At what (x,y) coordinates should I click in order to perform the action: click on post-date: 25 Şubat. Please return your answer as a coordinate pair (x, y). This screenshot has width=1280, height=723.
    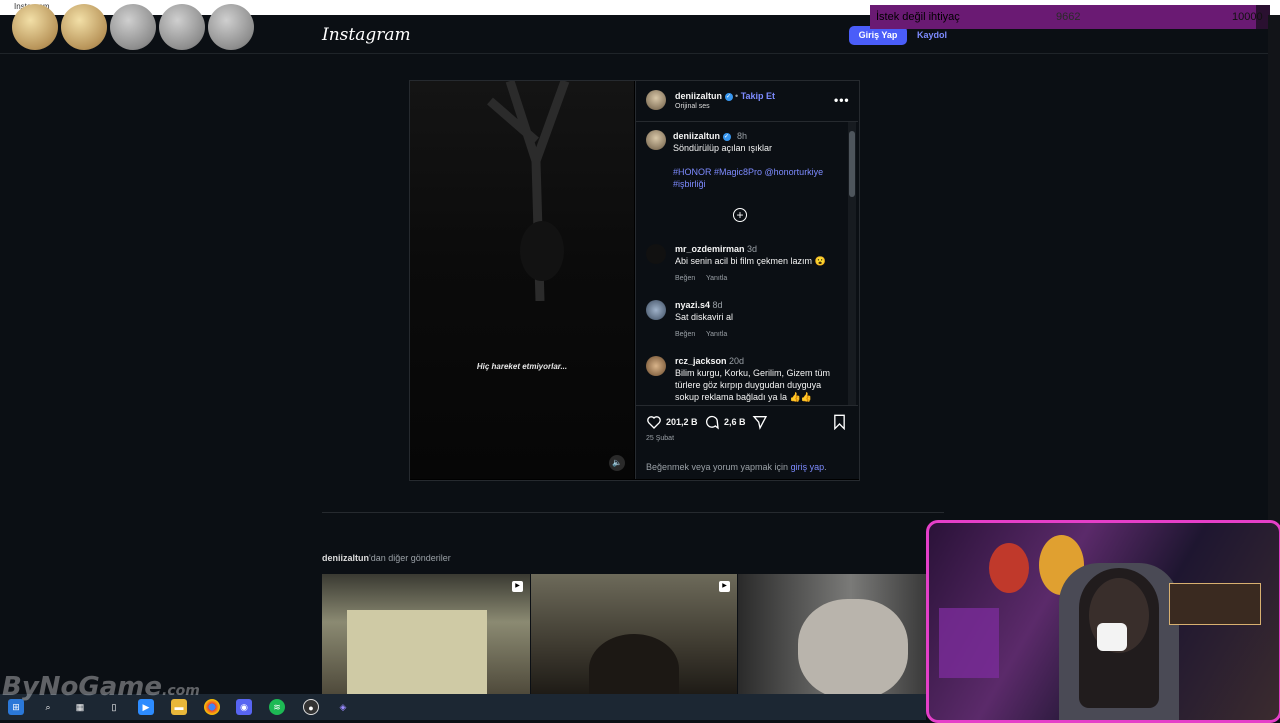
    Looking at the image, I should click on (660, 438).